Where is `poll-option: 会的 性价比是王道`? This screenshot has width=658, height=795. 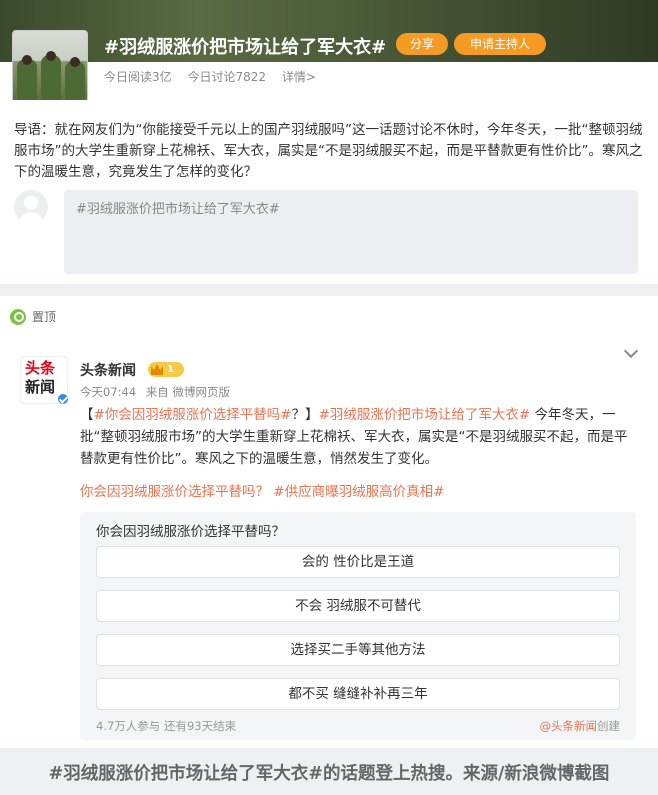 poll-option: 会的 性价比是王道 is located at coordinates (358, 562).